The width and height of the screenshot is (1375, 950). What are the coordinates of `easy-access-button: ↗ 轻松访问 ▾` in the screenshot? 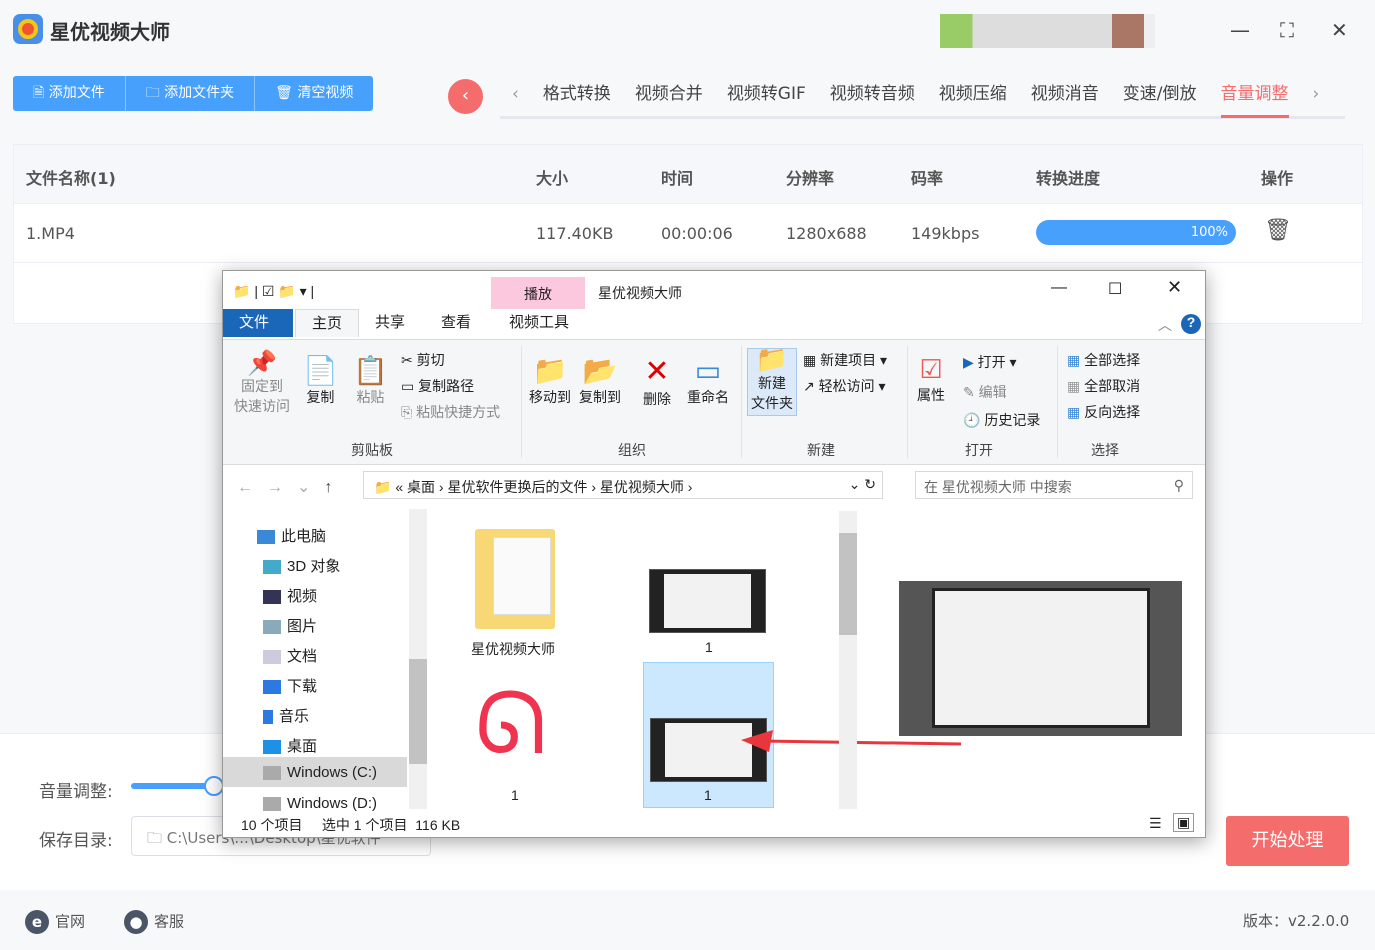 It's located at (844, 386).